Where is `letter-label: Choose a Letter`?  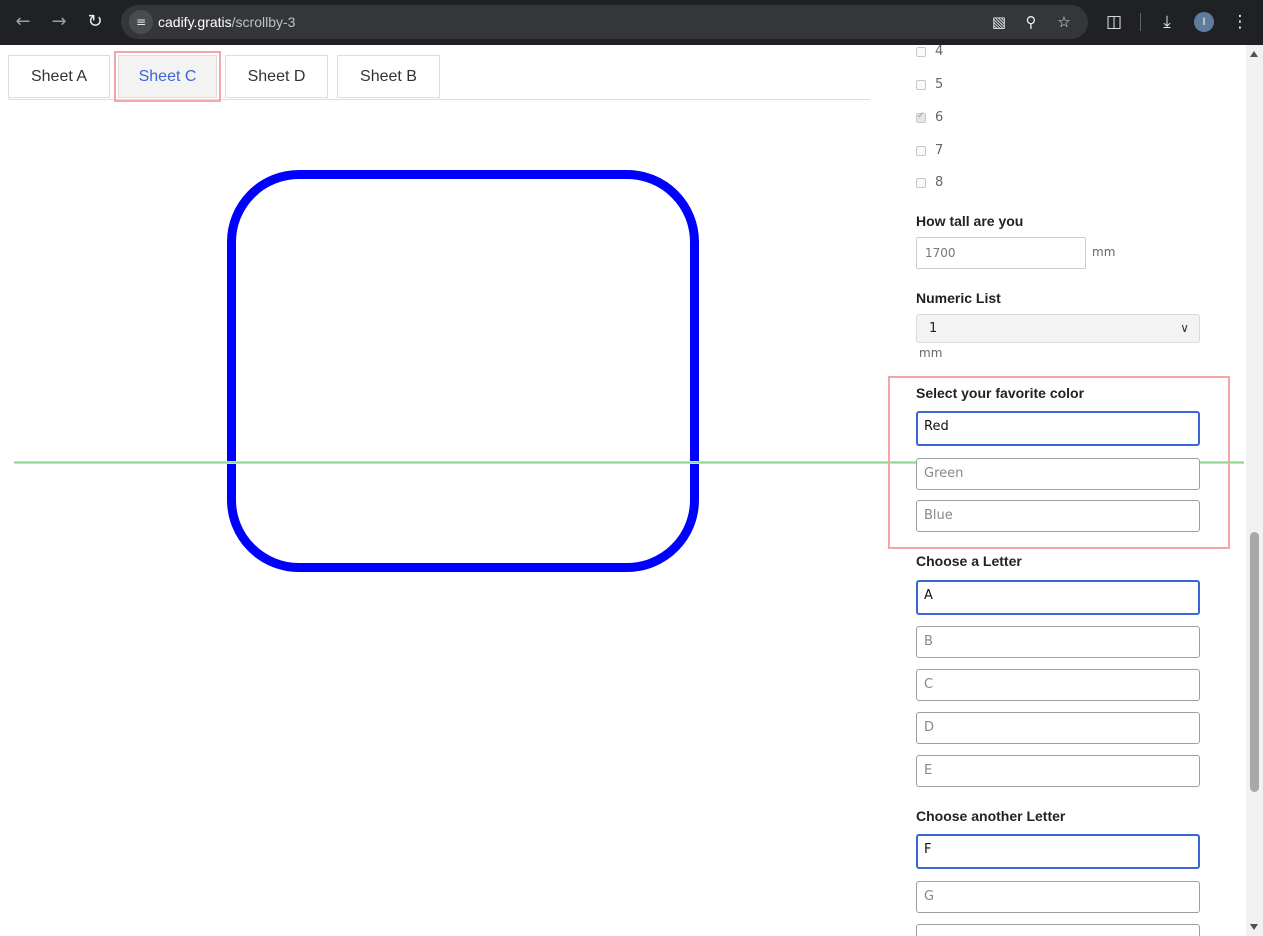
letter-label: Choose a Letter is located at coordinates (969, 561).